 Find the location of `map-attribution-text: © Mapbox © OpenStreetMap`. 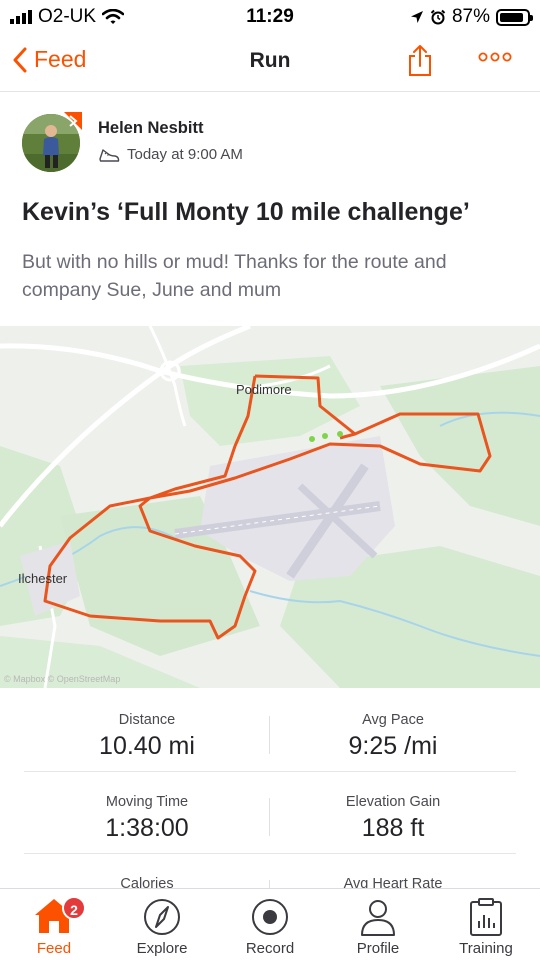

map-attribution-text: © Mapbox © OpenStreetMap is located at coordinates (62, 679).